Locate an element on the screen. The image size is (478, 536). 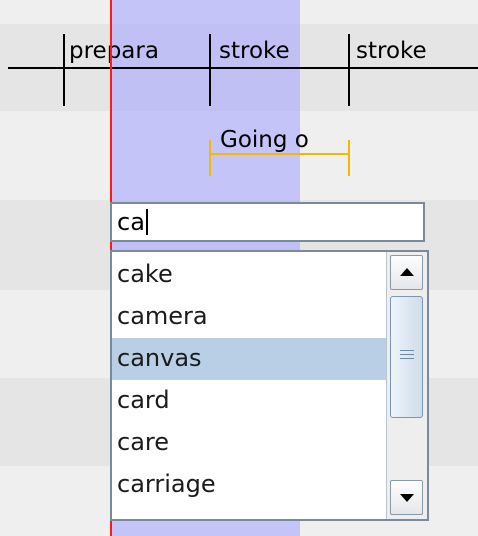
vertical-scrollbar is located at coordinates (406, 385).